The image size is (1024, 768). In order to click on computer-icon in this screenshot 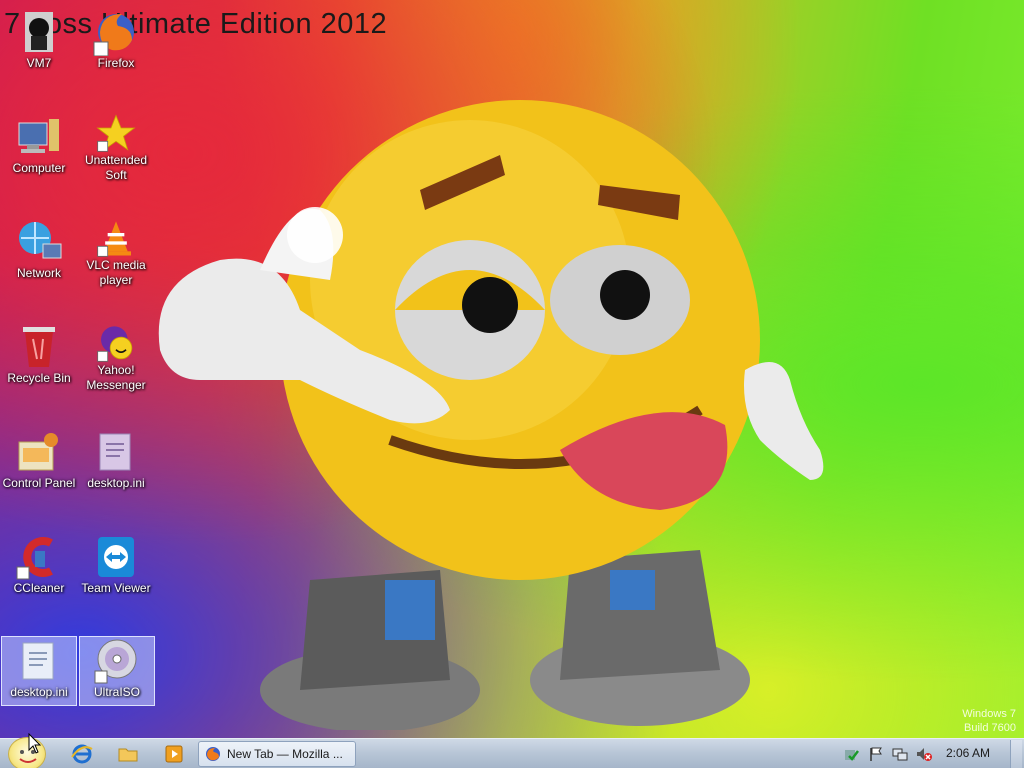, I will do `click(38, 136)`.